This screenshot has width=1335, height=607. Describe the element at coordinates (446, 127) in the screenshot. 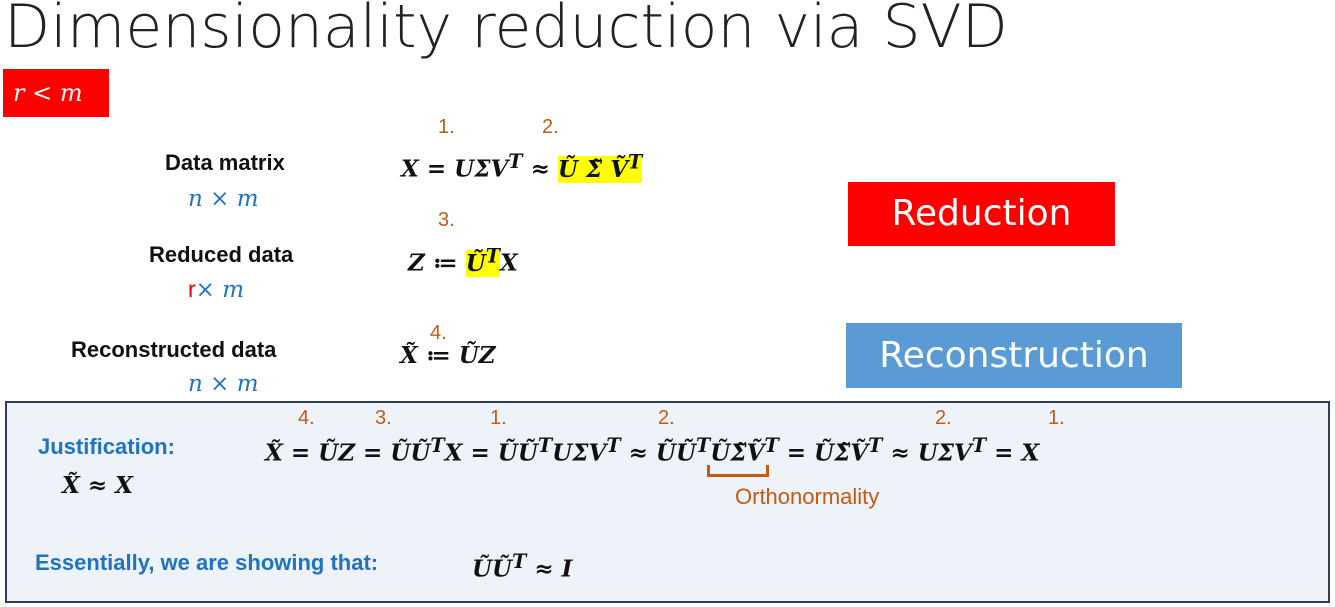

I see `step-1-label: 1.` at that location.